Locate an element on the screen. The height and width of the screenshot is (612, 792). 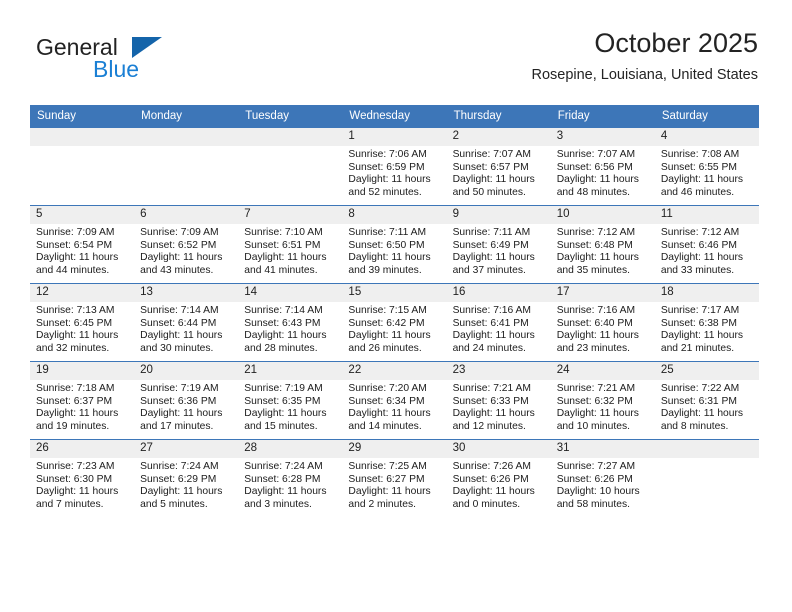
daylight-duration-line2: and 58 minutes. is located at coordinates (593, 504).